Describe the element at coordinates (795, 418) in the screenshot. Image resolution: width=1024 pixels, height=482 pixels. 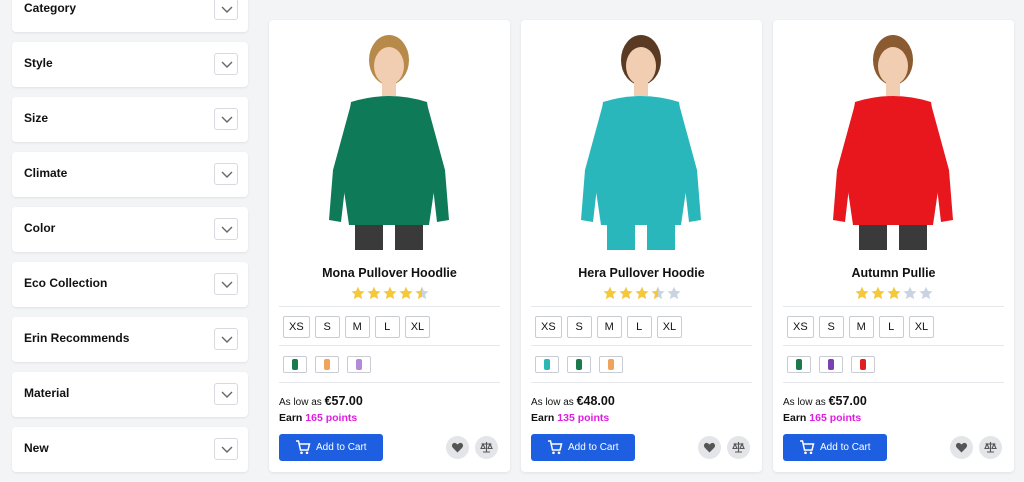
I see `earn-label: Earn` at that location.